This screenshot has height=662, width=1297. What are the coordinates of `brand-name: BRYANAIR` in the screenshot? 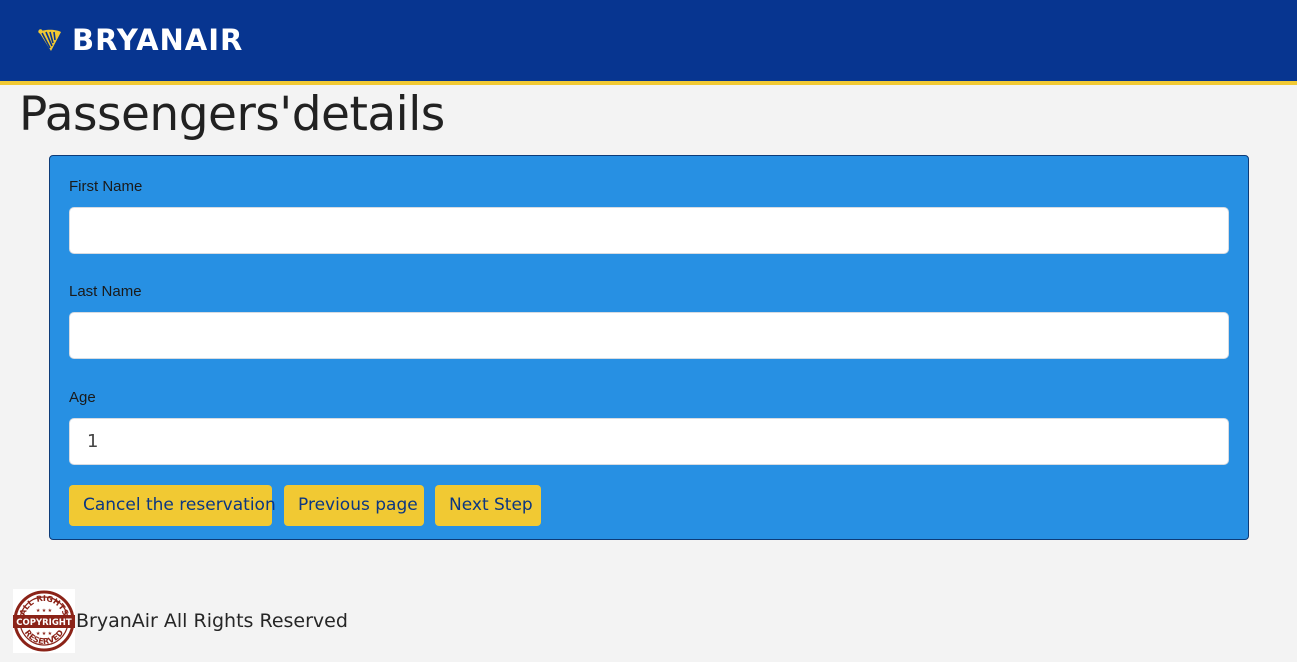 It's located at (158, 40).